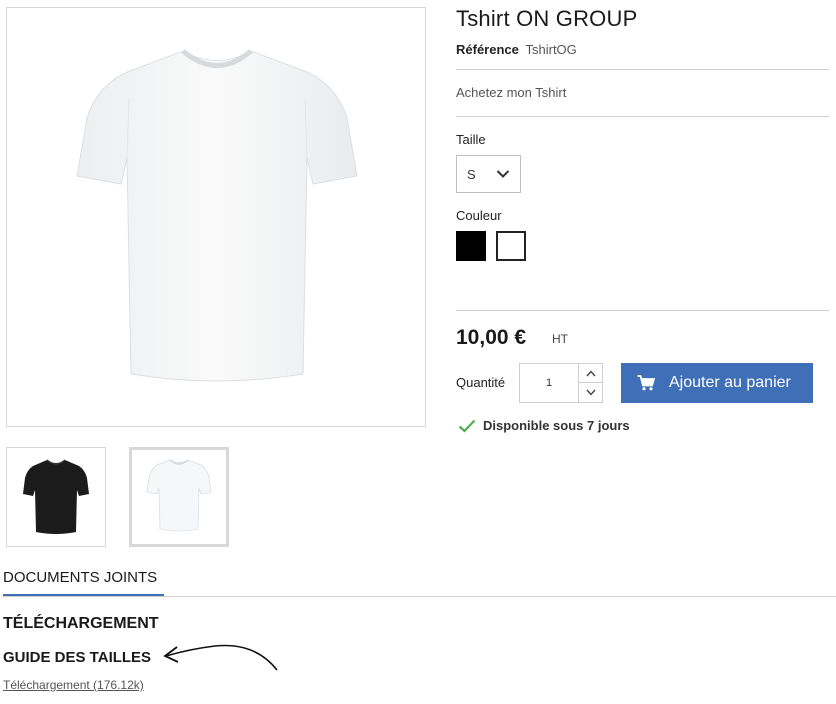 Image resolution: width=836 pixels, height=704 pixels. I want to click on check-icon, so click(467, 426).